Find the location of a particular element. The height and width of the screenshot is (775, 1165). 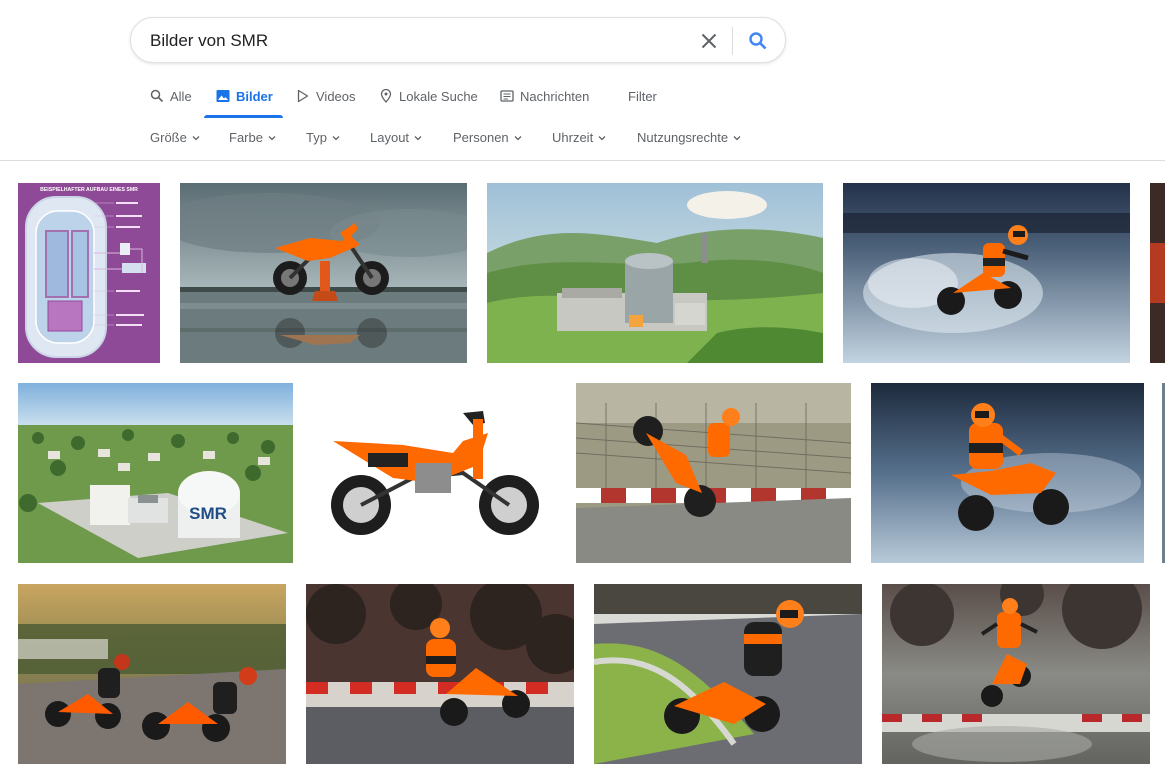

image-result-partial is located at coordinates (1157, 273).